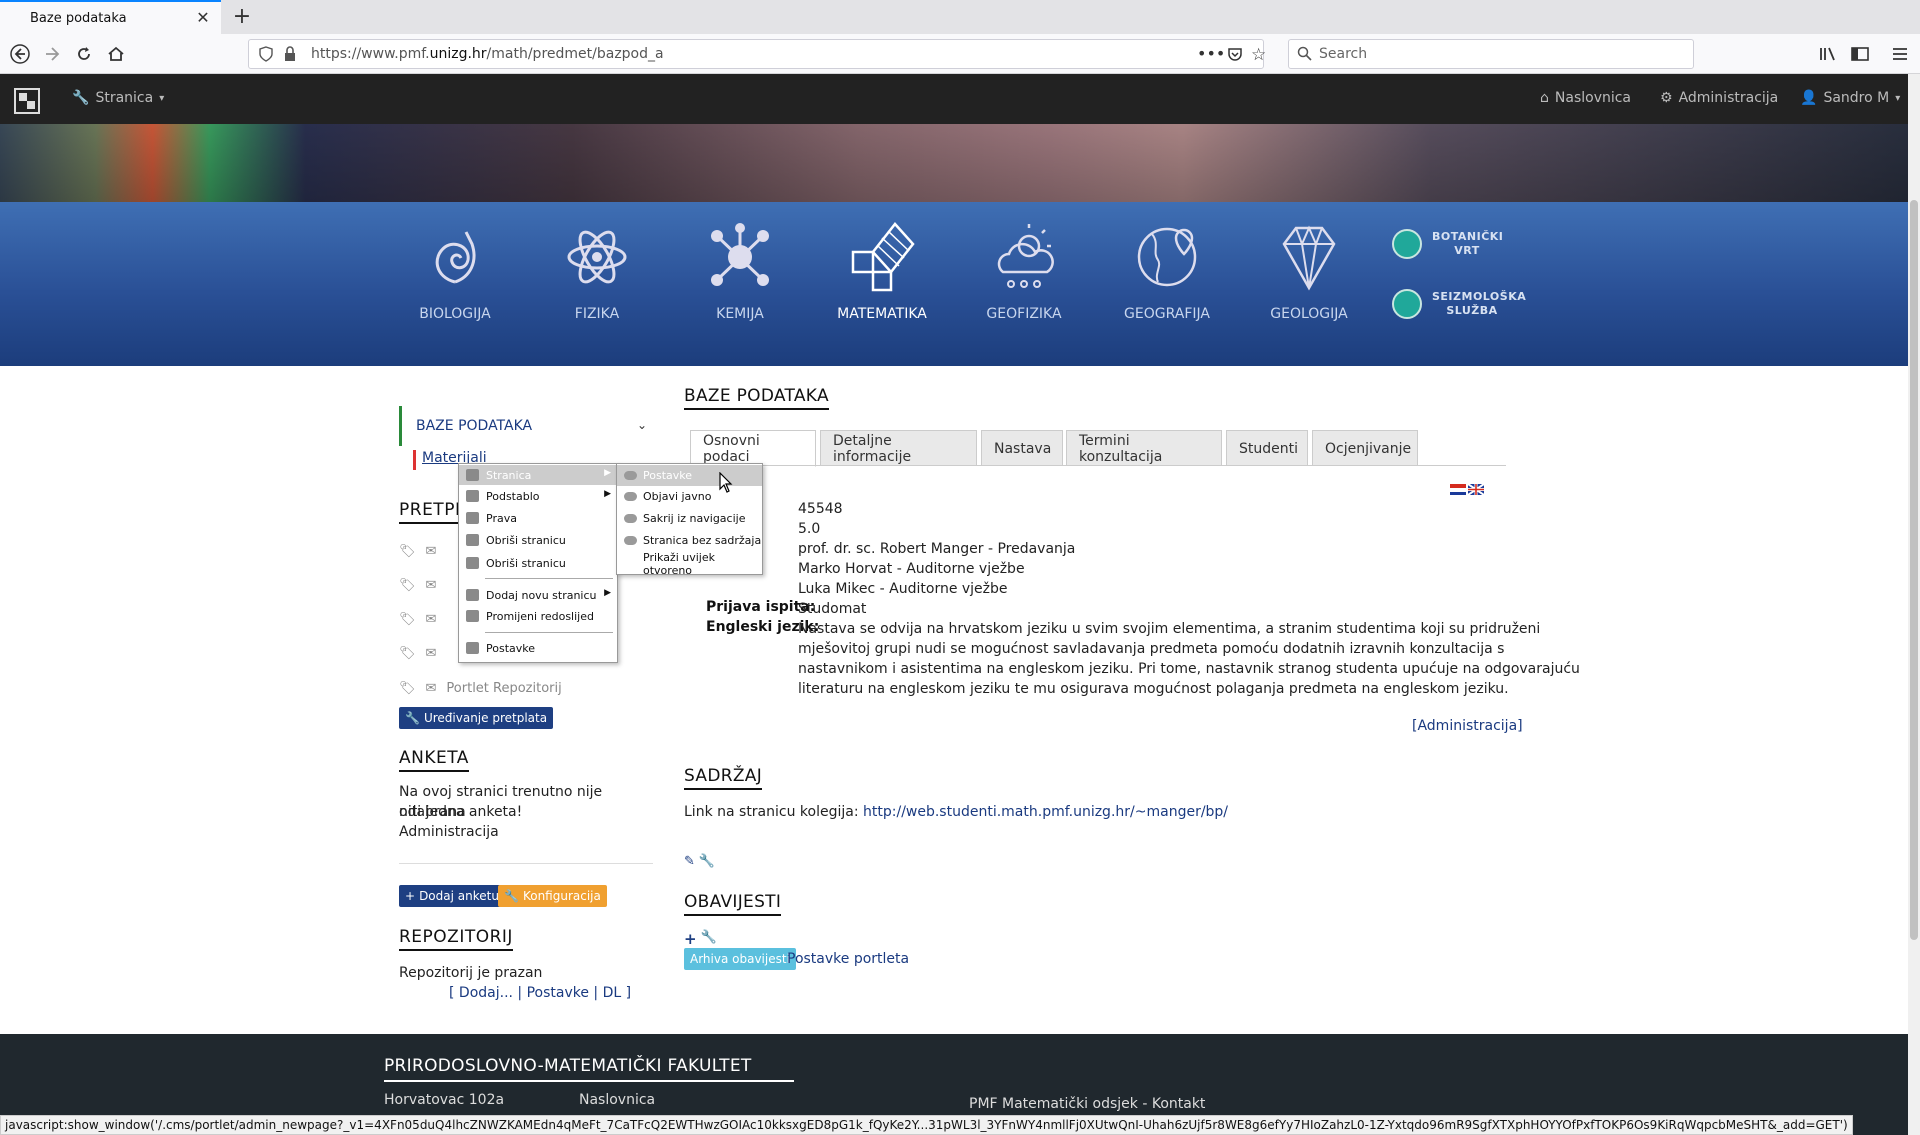 This screenshot has height=1135, width=1920. What do you see at coordinates (538, 475) in the screenshot?
I see `menu-item-stranica: Stranica ▶` at bounding box center [538, 475].